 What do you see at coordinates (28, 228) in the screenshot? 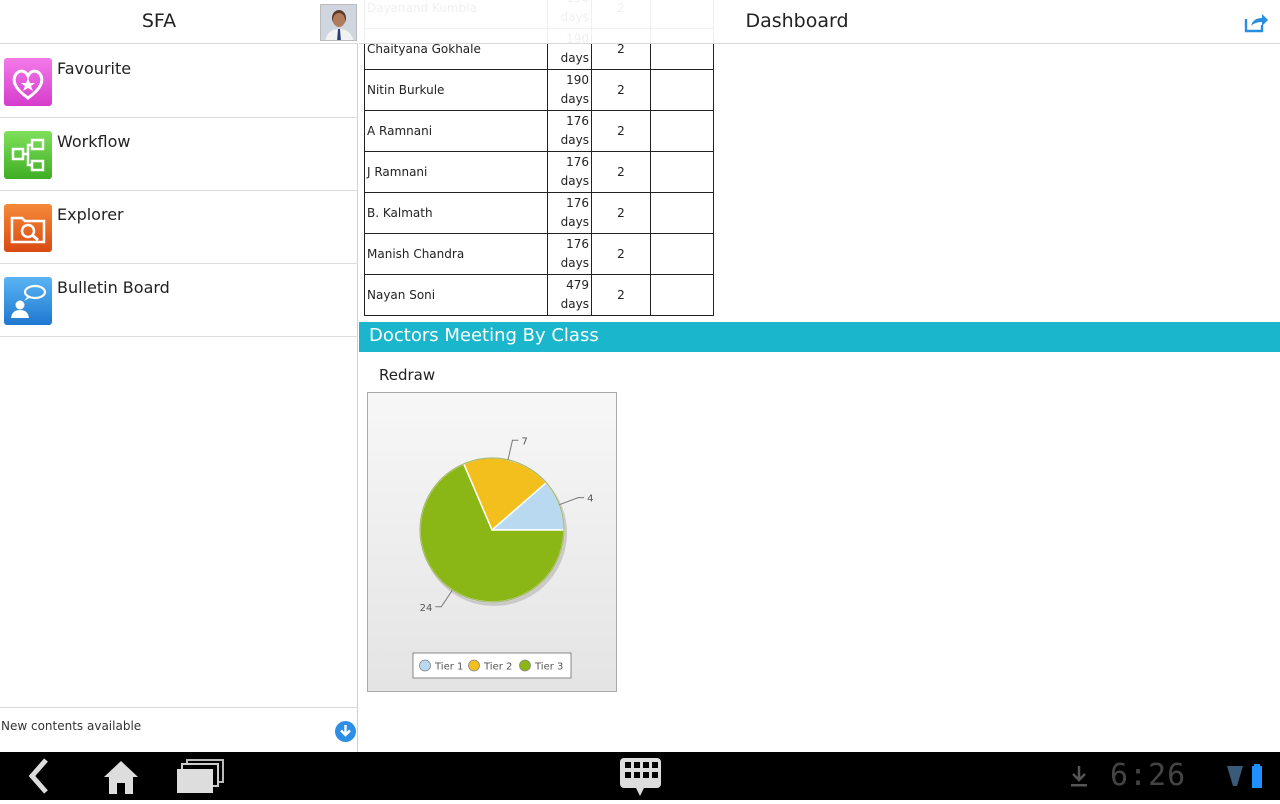
I see `explorer-search-icon` at bounding box center [28, 228].